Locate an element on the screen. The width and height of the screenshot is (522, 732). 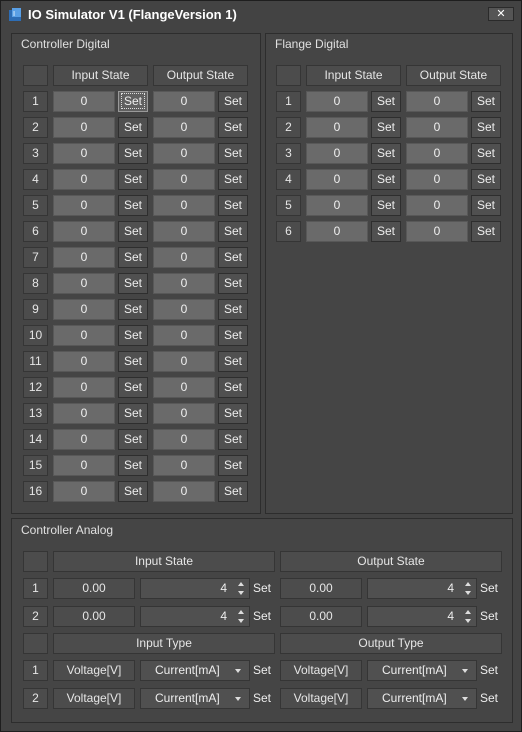
close-button: ✕ is located at coordinates (501, 14).